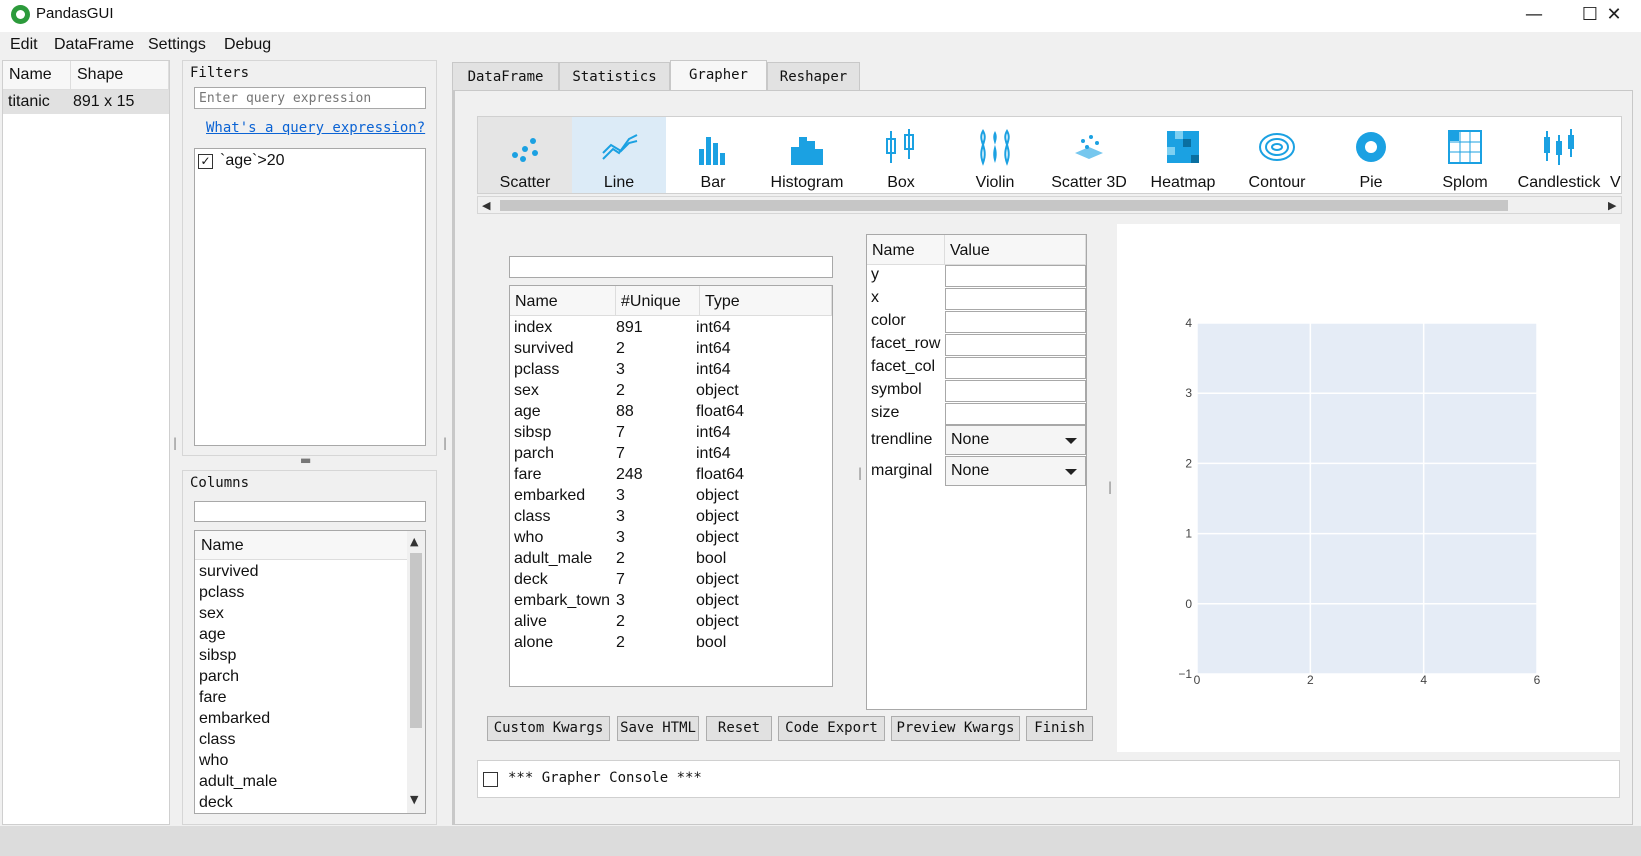 This screenshot has width=1641, height=856. Describe the element at coordinates (1015, 250) in the screenshot. I see `kwargs-header-value: Value` at that location.